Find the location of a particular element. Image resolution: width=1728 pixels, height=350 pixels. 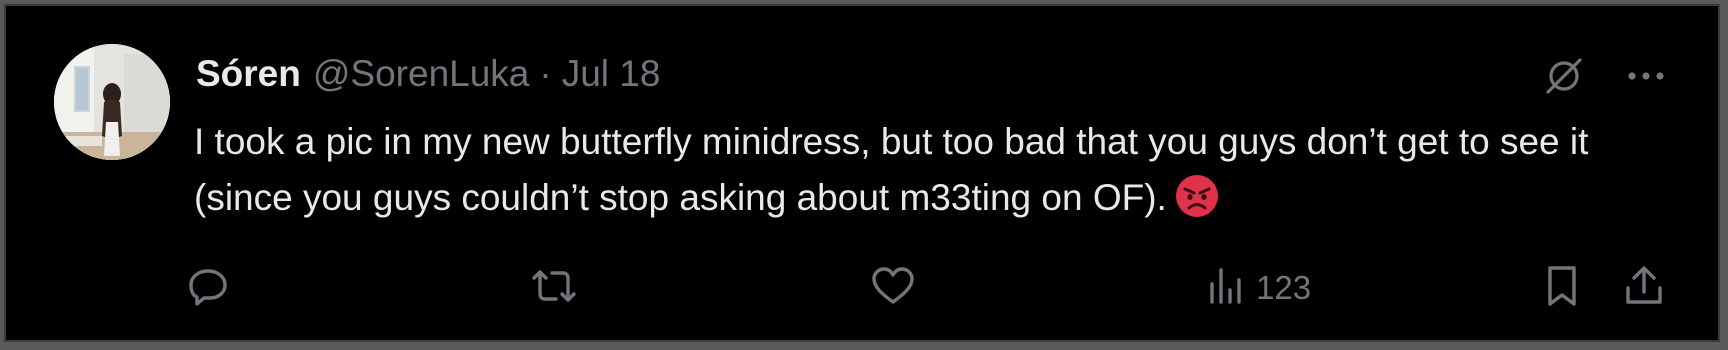

avatar is located at coordinates (112, 102).